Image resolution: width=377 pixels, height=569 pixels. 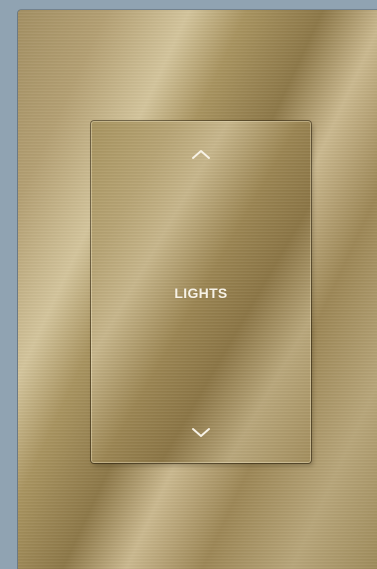 I want to click on chevron-down-icon, so click(x=201, y=432).